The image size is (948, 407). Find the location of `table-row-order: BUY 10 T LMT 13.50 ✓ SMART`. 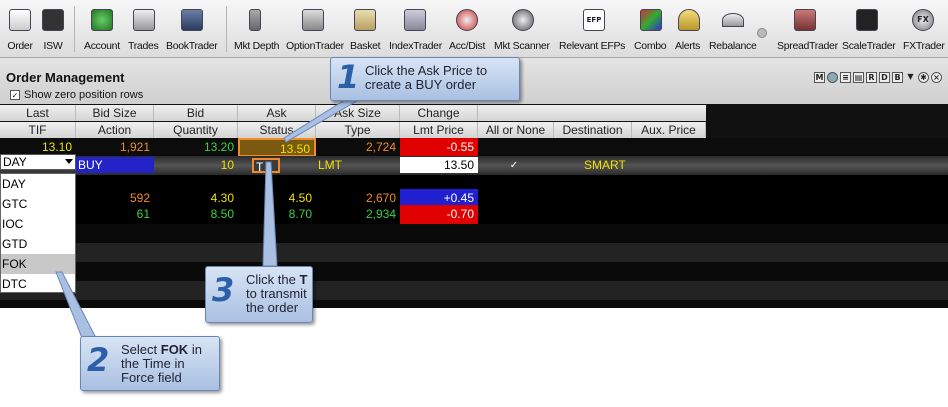

table-row-order: BUY 10 T LMT 13.50 ✓ SMART is located at coordinates (474, 165).